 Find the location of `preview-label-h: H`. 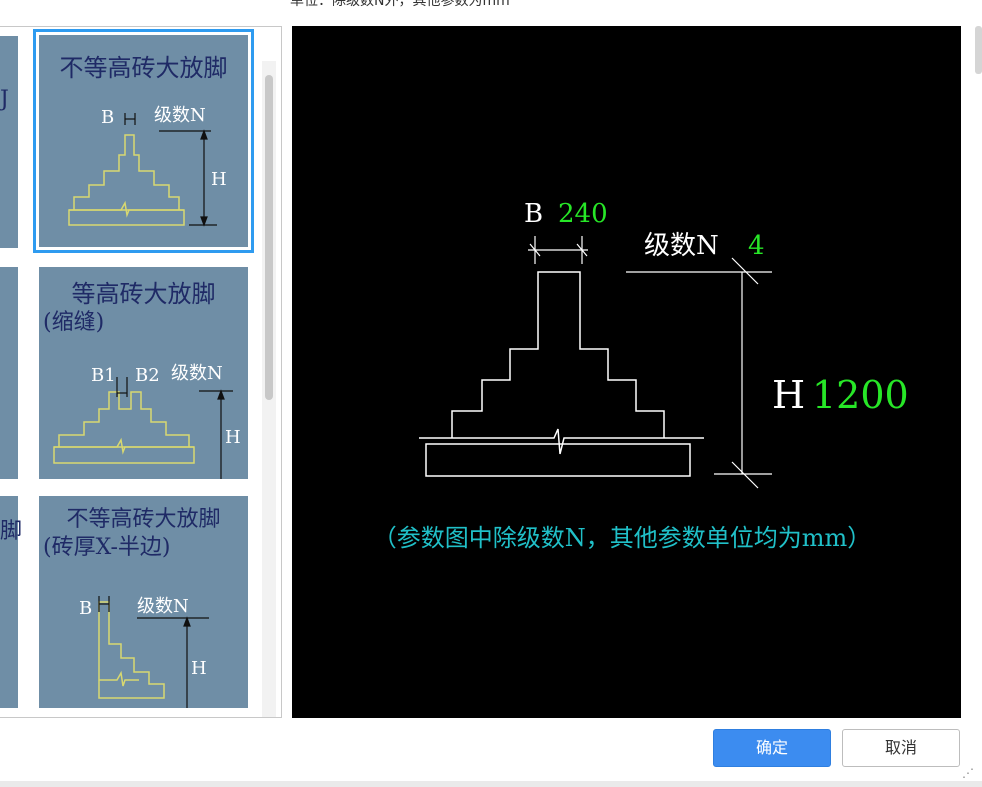

preview-label-h: H is located at coordinates (788, 395).